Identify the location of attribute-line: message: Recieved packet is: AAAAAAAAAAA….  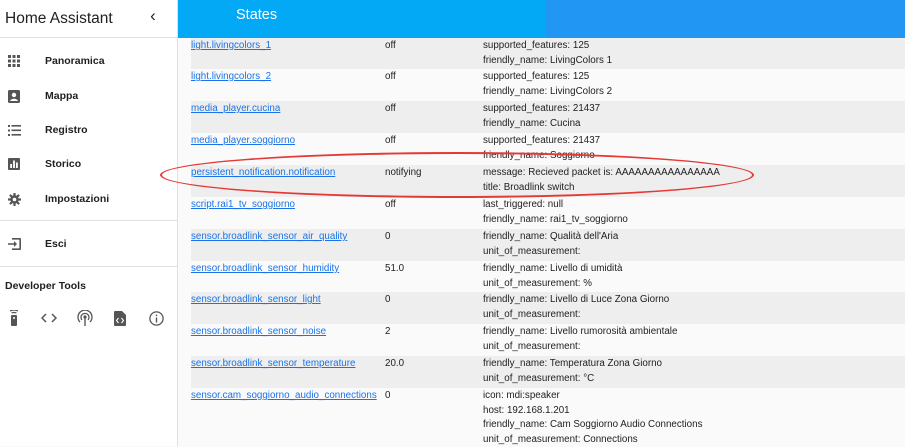
(601, 173).